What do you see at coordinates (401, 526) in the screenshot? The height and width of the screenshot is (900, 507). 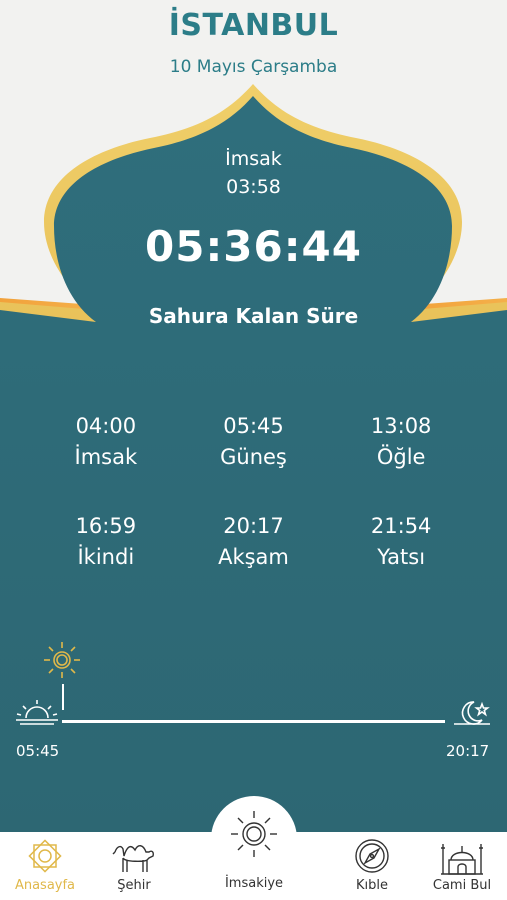 I see `prayer-time: 21:54` at bounding box center [401, 526].